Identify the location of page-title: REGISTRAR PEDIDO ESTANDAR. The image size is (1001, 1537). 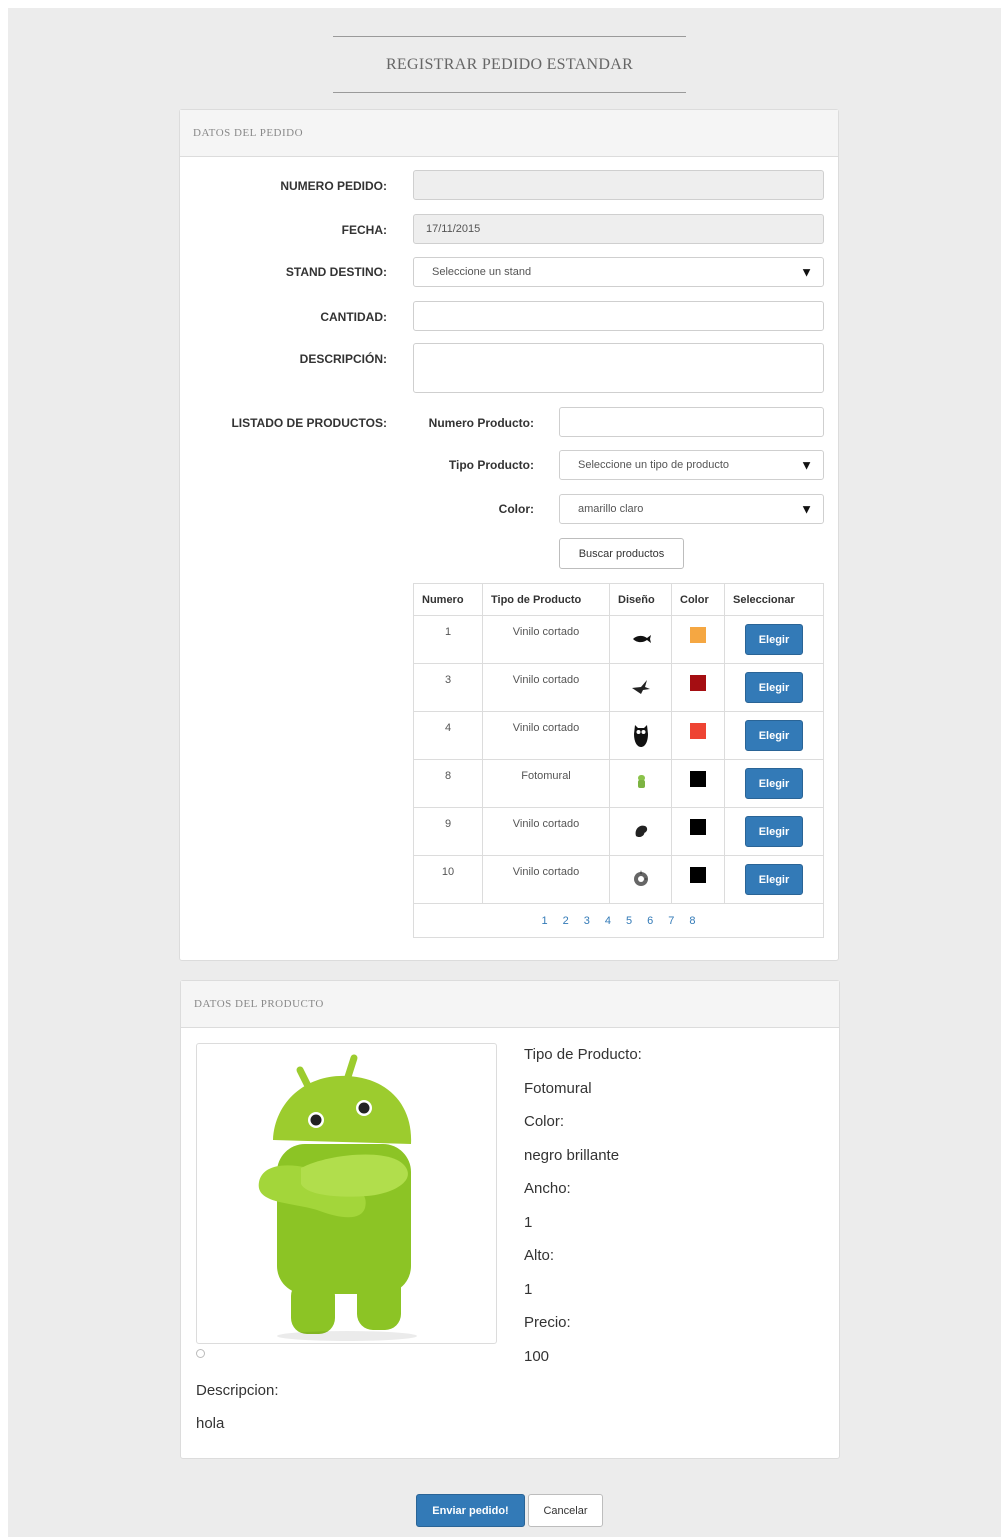
(509, 64).